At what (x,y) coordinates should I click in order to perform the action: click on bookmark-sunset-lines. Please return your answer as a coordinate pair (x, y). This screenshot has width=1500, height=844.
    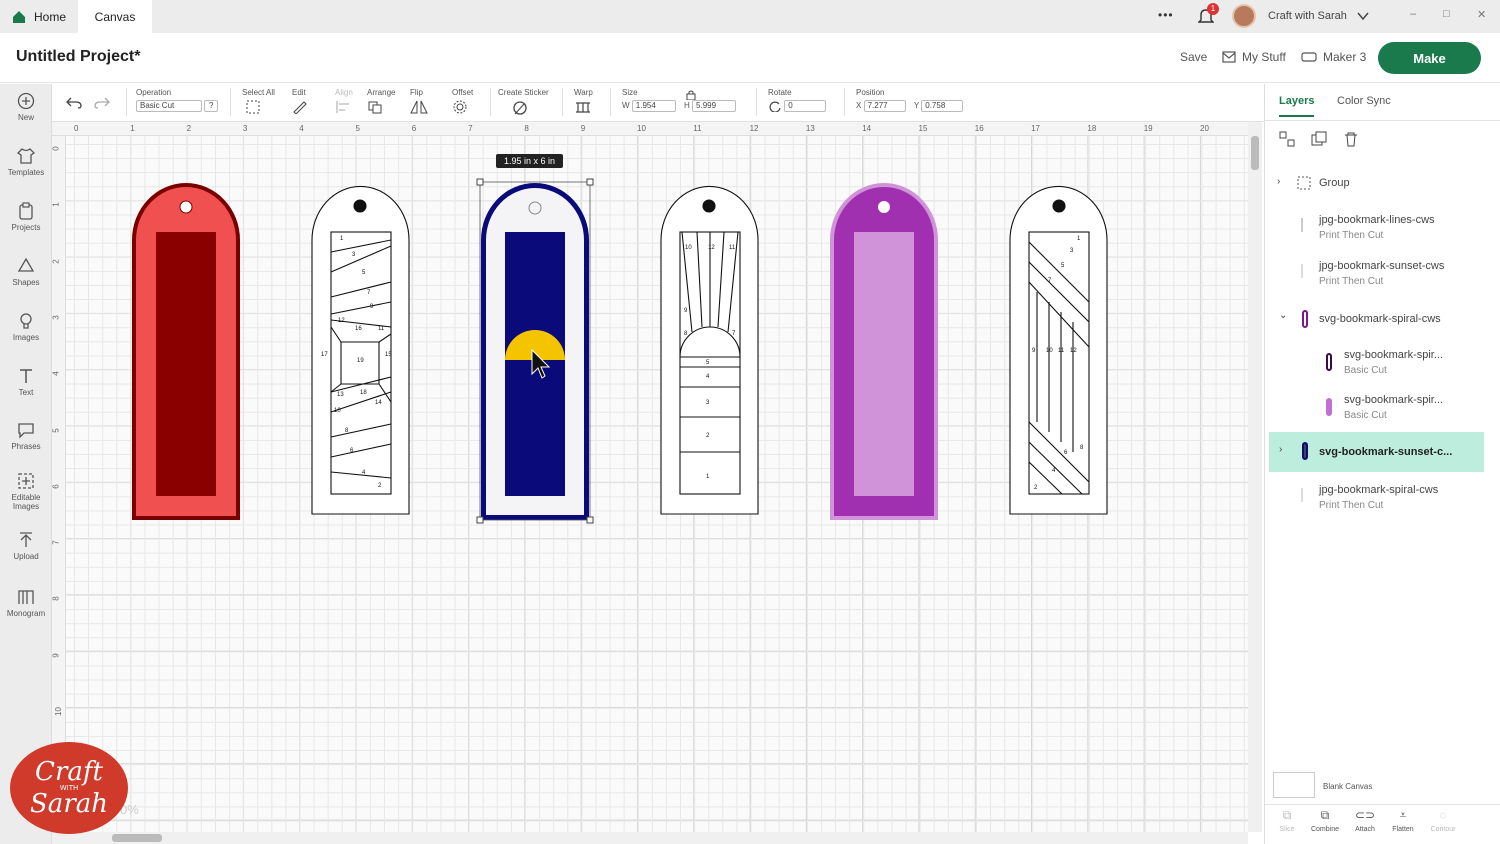
    Looking at the image, I should click on (709, 350).